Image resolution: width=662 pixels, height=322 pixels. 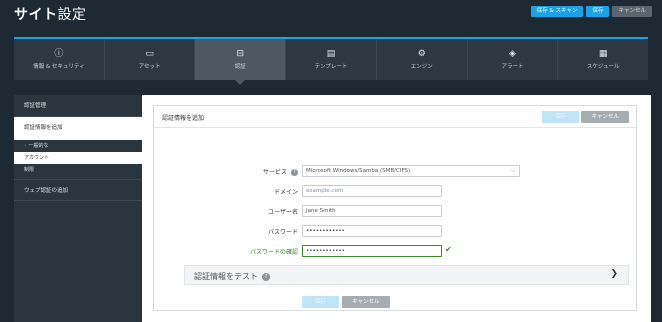 I want to click on tab-engines: ⚙ エンジン, so click(x=422, y=59).